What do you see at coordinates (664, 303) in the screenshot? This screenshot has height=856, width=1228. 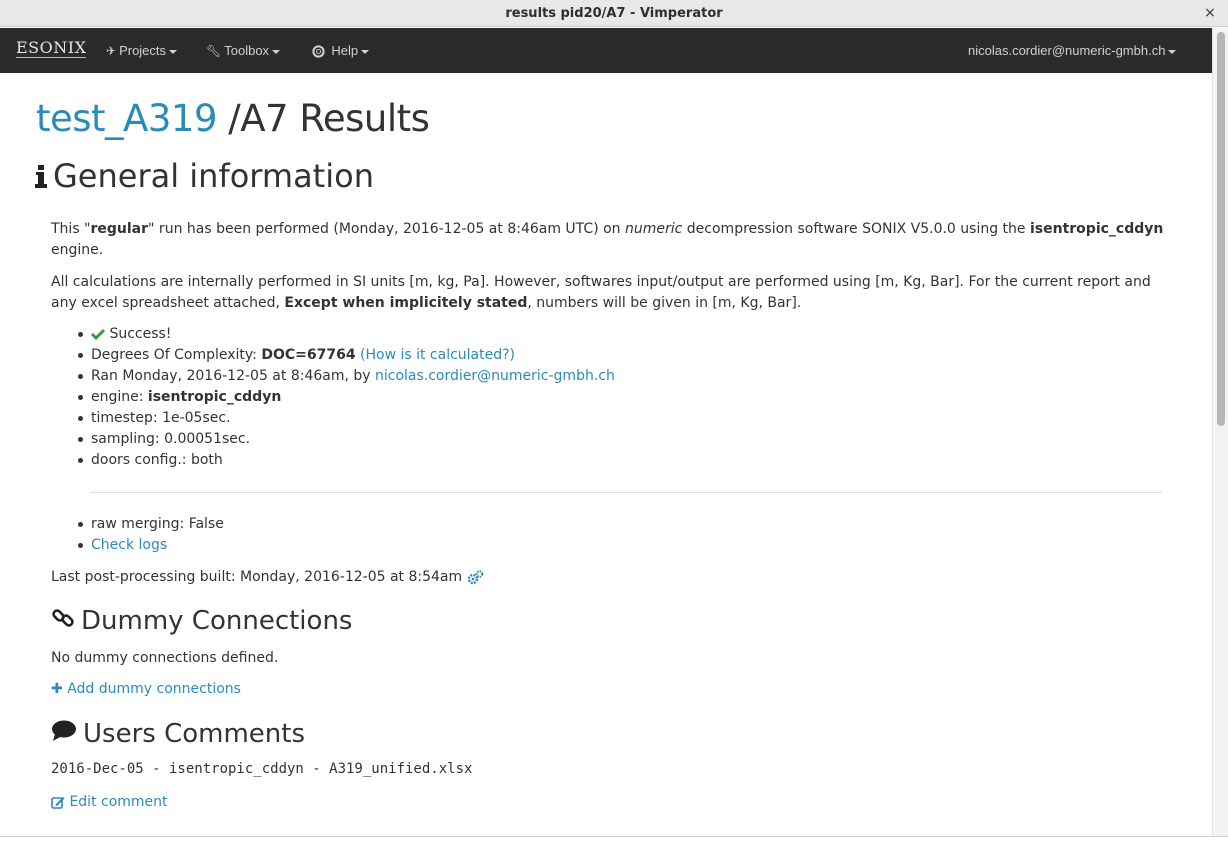 I see `p2-text-c: , numbers will be given in [m, Kg, Bar].` at bounding box center [664, 303].